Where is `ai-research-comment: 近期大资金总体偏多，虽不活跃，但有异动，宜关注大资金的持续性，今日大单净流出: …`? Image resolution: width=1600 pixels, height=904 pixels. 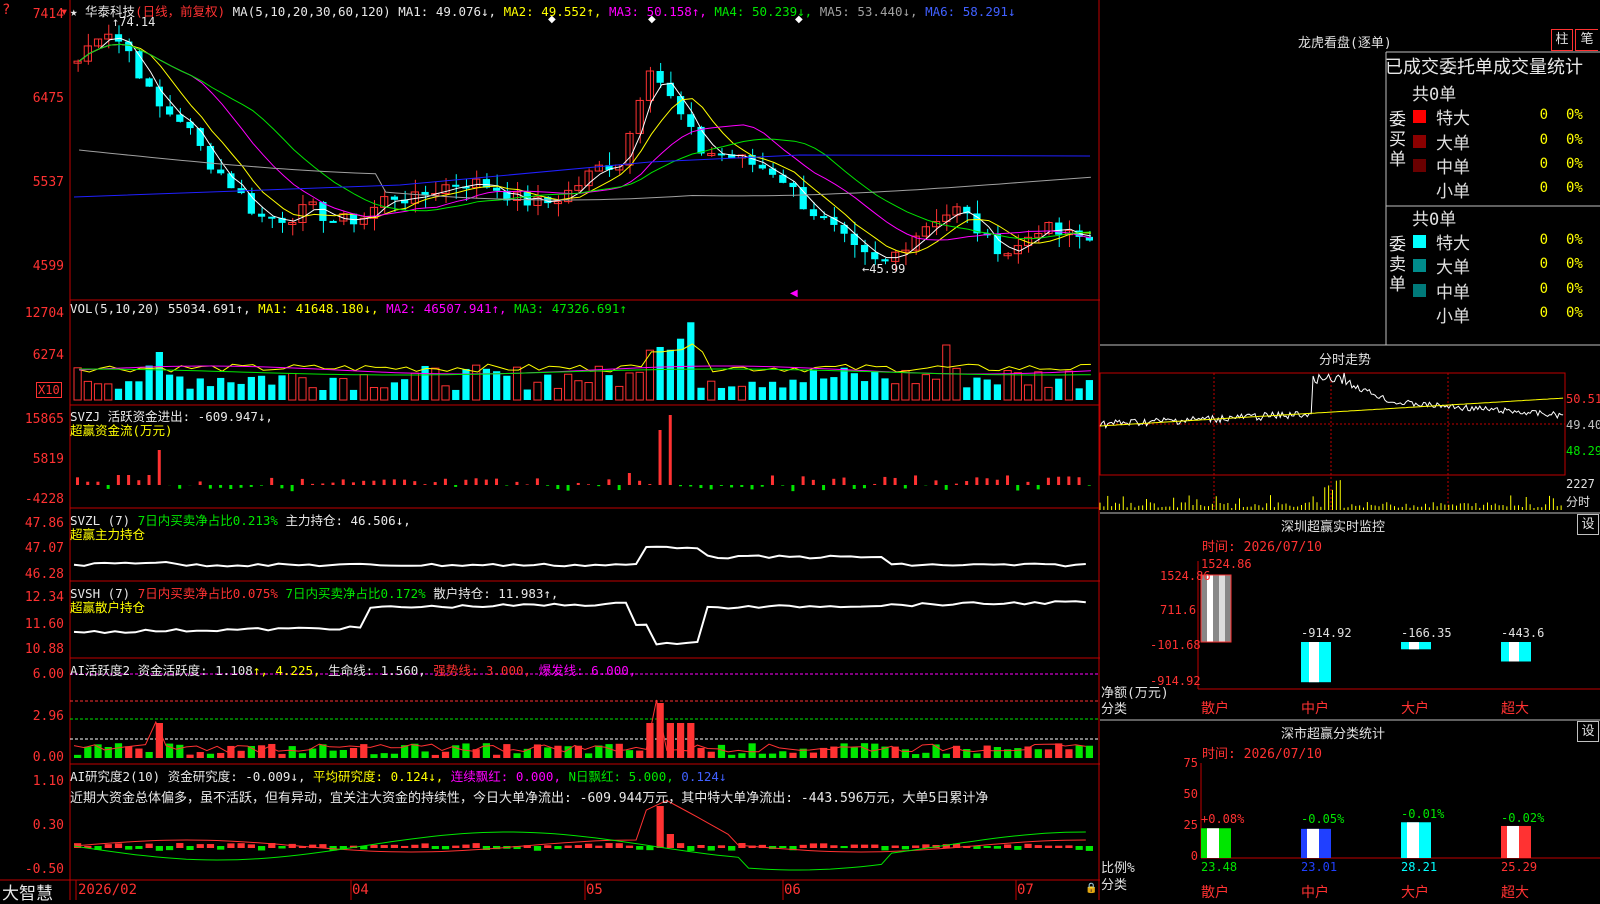 ai-research-comment: 近期大资金总体偏多，虽不活跃，但有异动，宜关注大资金的持续性，今日大单净流出: … is located at coordinates (584, 796).